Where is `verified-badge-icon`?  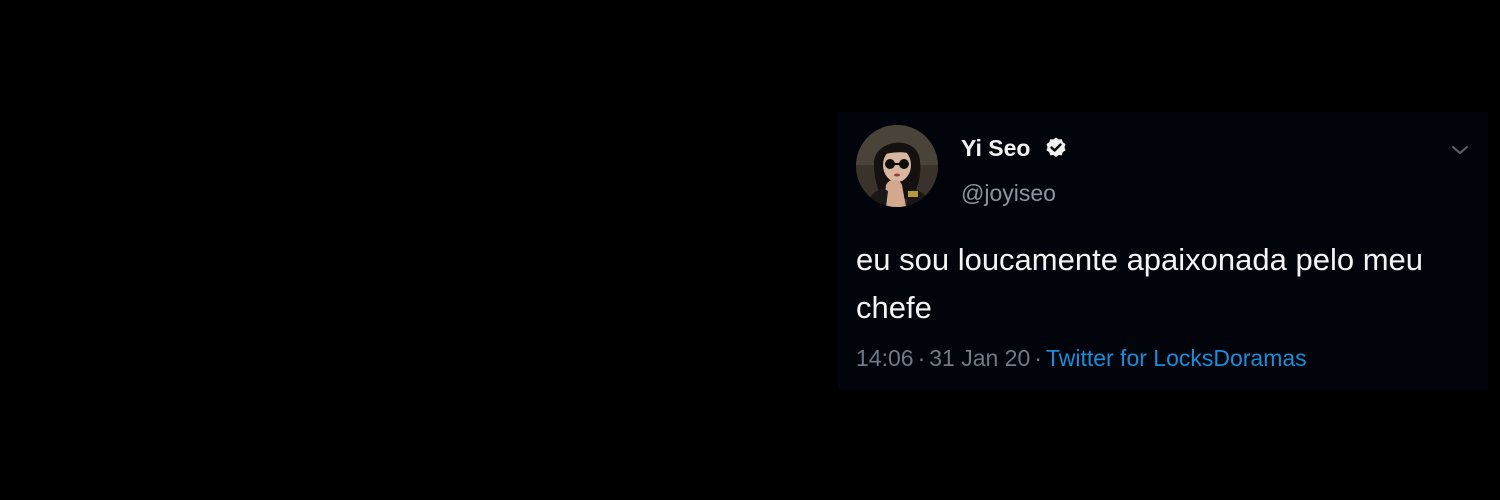 verified-badge-icon is located at coordinates (1056, 147).